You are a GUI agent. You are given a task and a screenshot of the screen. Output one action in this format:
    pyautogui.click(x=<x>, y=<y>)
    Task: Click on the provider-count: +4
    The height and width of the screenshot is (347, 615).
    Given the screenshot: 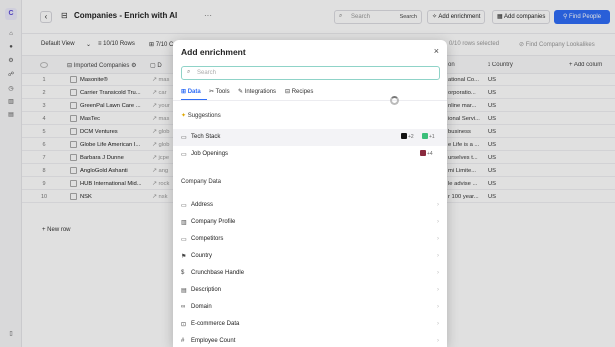 What is the action you would take?
    pyautogui.click(x=430, y=154)
    